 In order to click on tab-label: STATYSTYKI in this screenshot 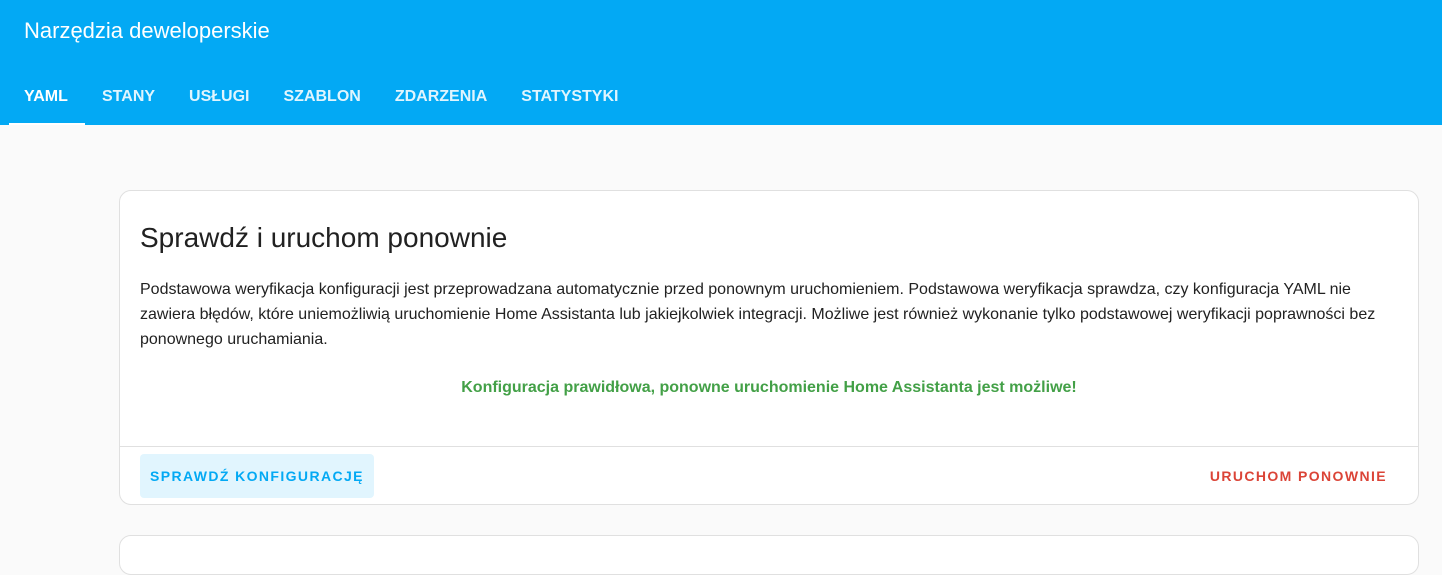, I will do `click(570, 96)`.